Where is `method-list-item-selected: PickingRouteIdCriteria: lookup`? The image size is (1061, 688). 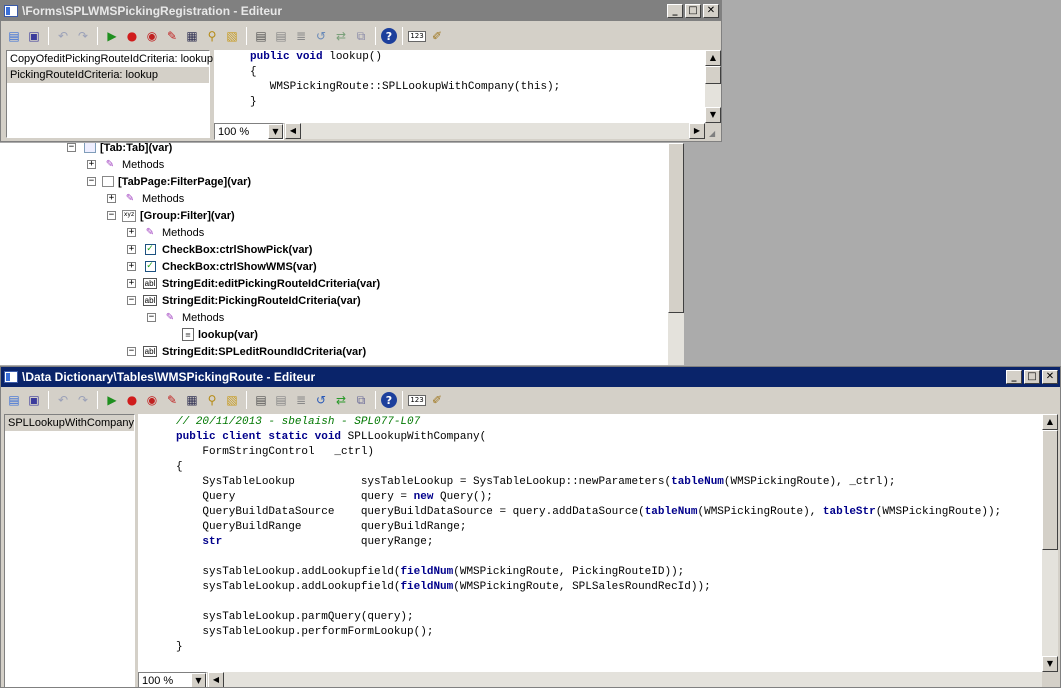 method-list-item-selected: PickingRouteIdCriteria: lookup is located at coordinates (108, 75).